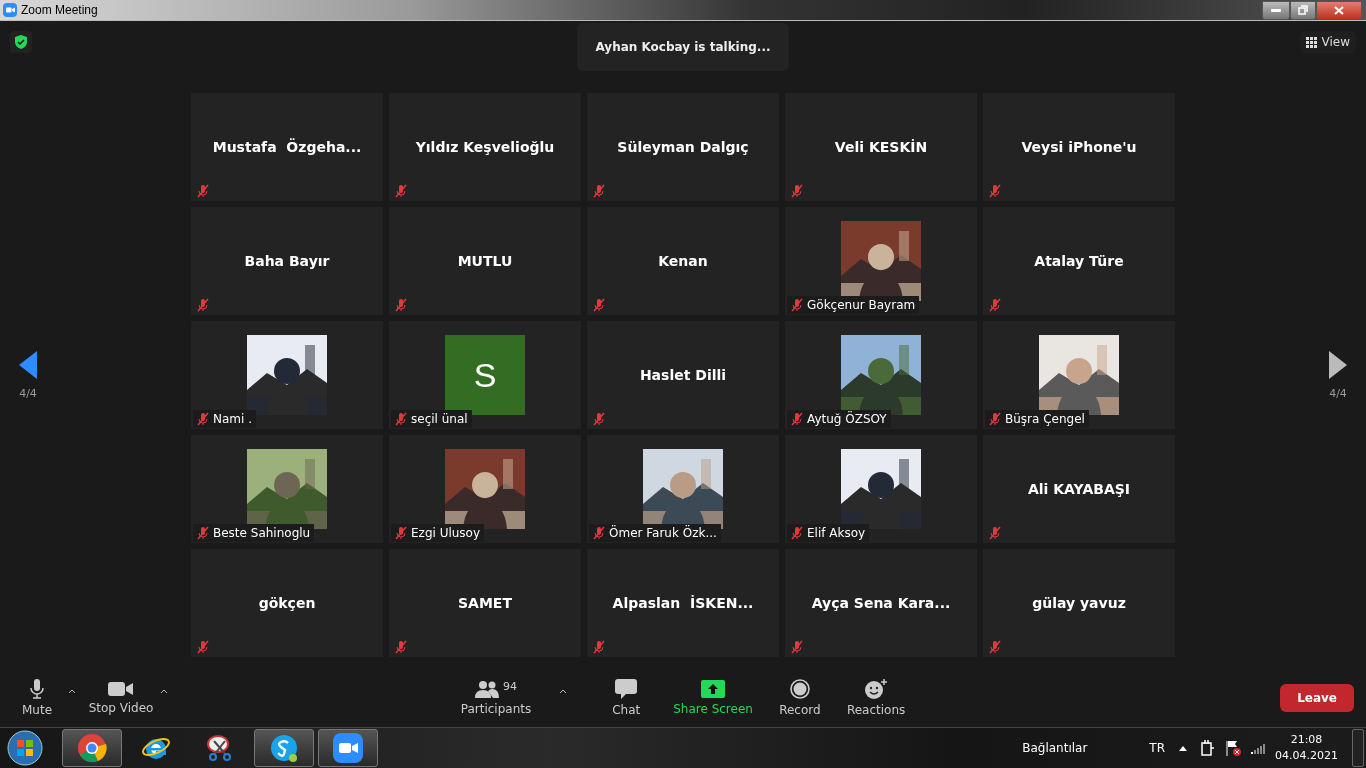 Image resolution: width=1366 pixels, height=768 pixels. Describe the element at coordinates (683, 147) in the screenshot. I see `participant-name: Süleyman Dalgıç` at that location.